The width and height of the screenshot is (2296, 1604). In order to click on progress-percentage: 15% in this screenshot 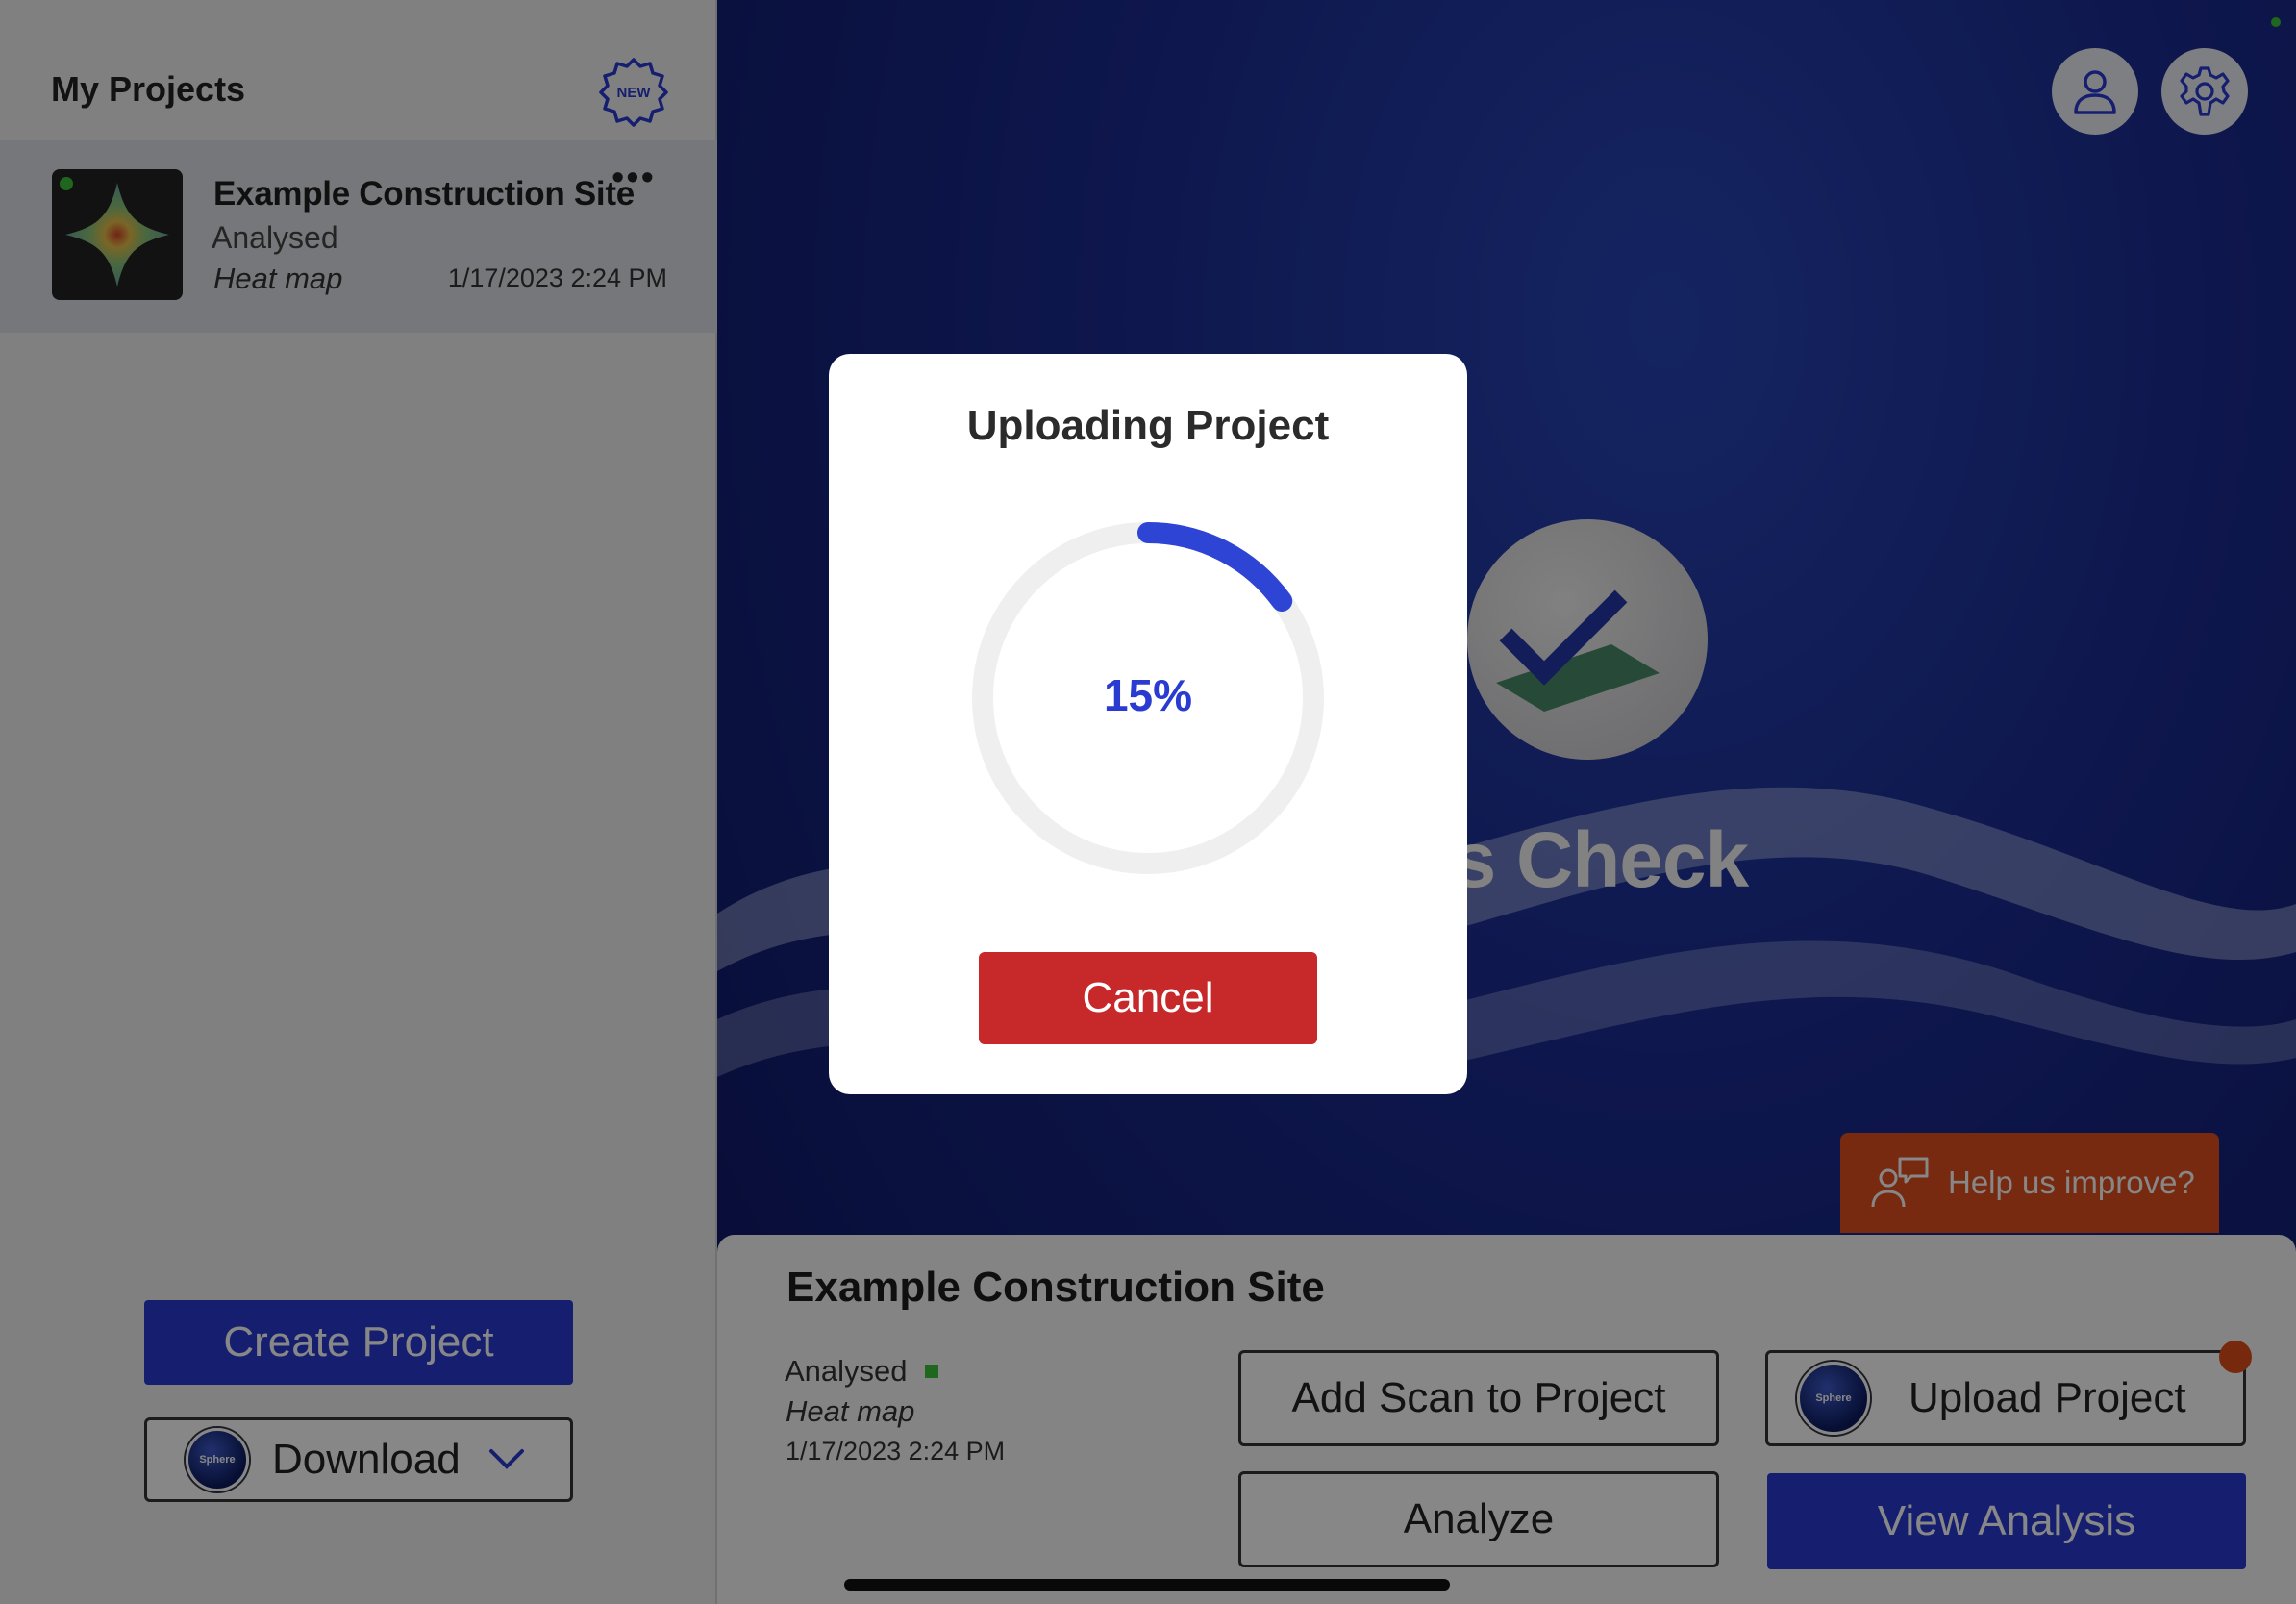, I will do `click(1148, 695)`.